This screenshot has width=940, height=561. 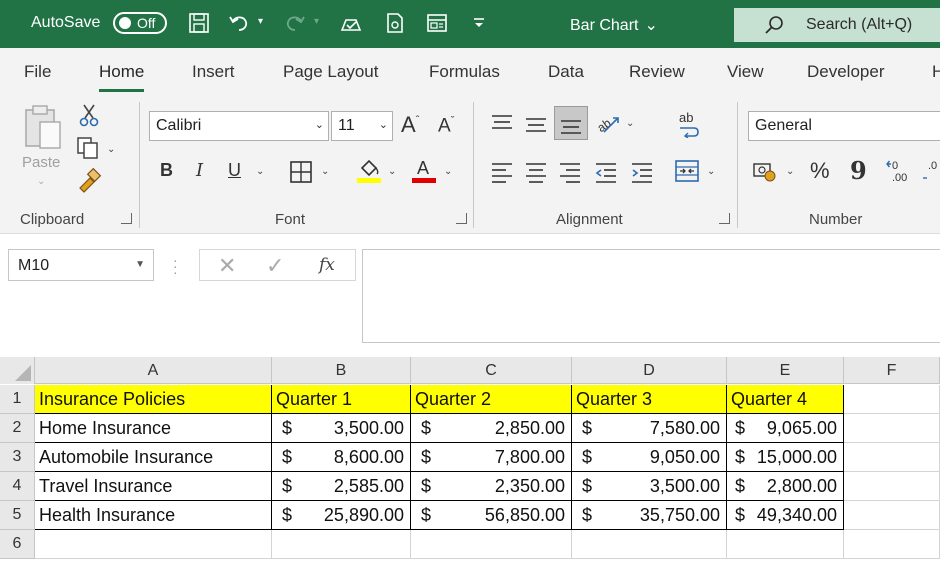 I want to click on cell-c3: $7,800.00, so click(x=491, y=457).